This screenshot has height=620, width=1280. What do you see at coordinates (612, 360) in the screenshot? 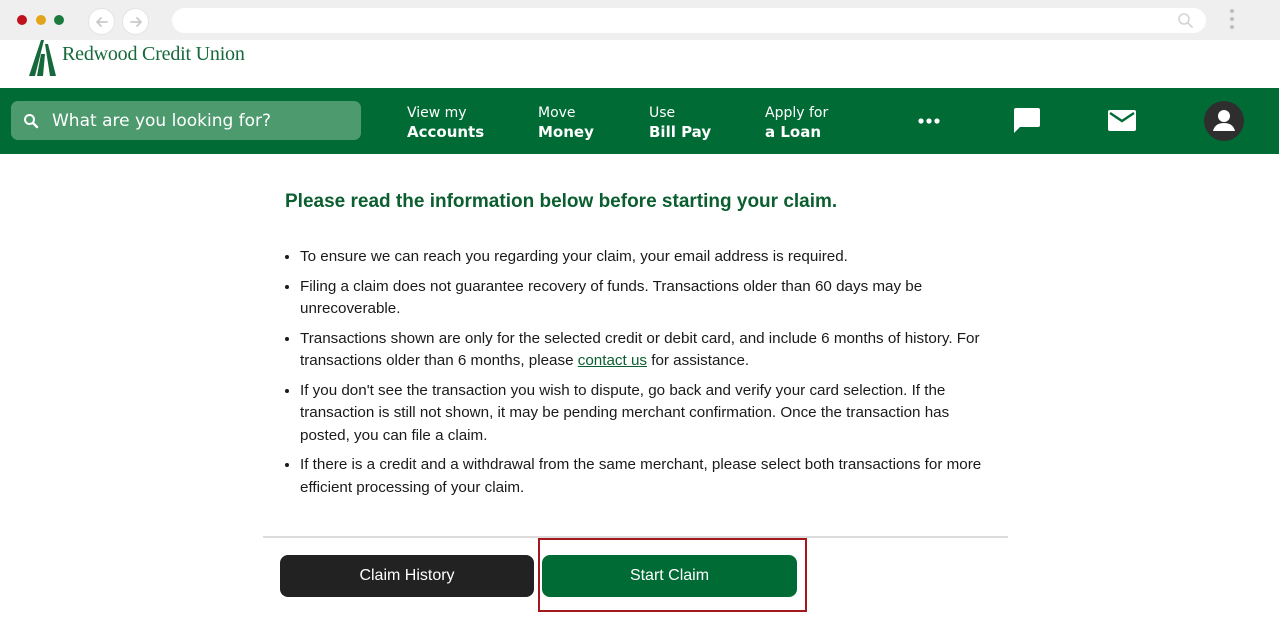
I see `contact-us-link: contact us` at bounding box center [612, 360].